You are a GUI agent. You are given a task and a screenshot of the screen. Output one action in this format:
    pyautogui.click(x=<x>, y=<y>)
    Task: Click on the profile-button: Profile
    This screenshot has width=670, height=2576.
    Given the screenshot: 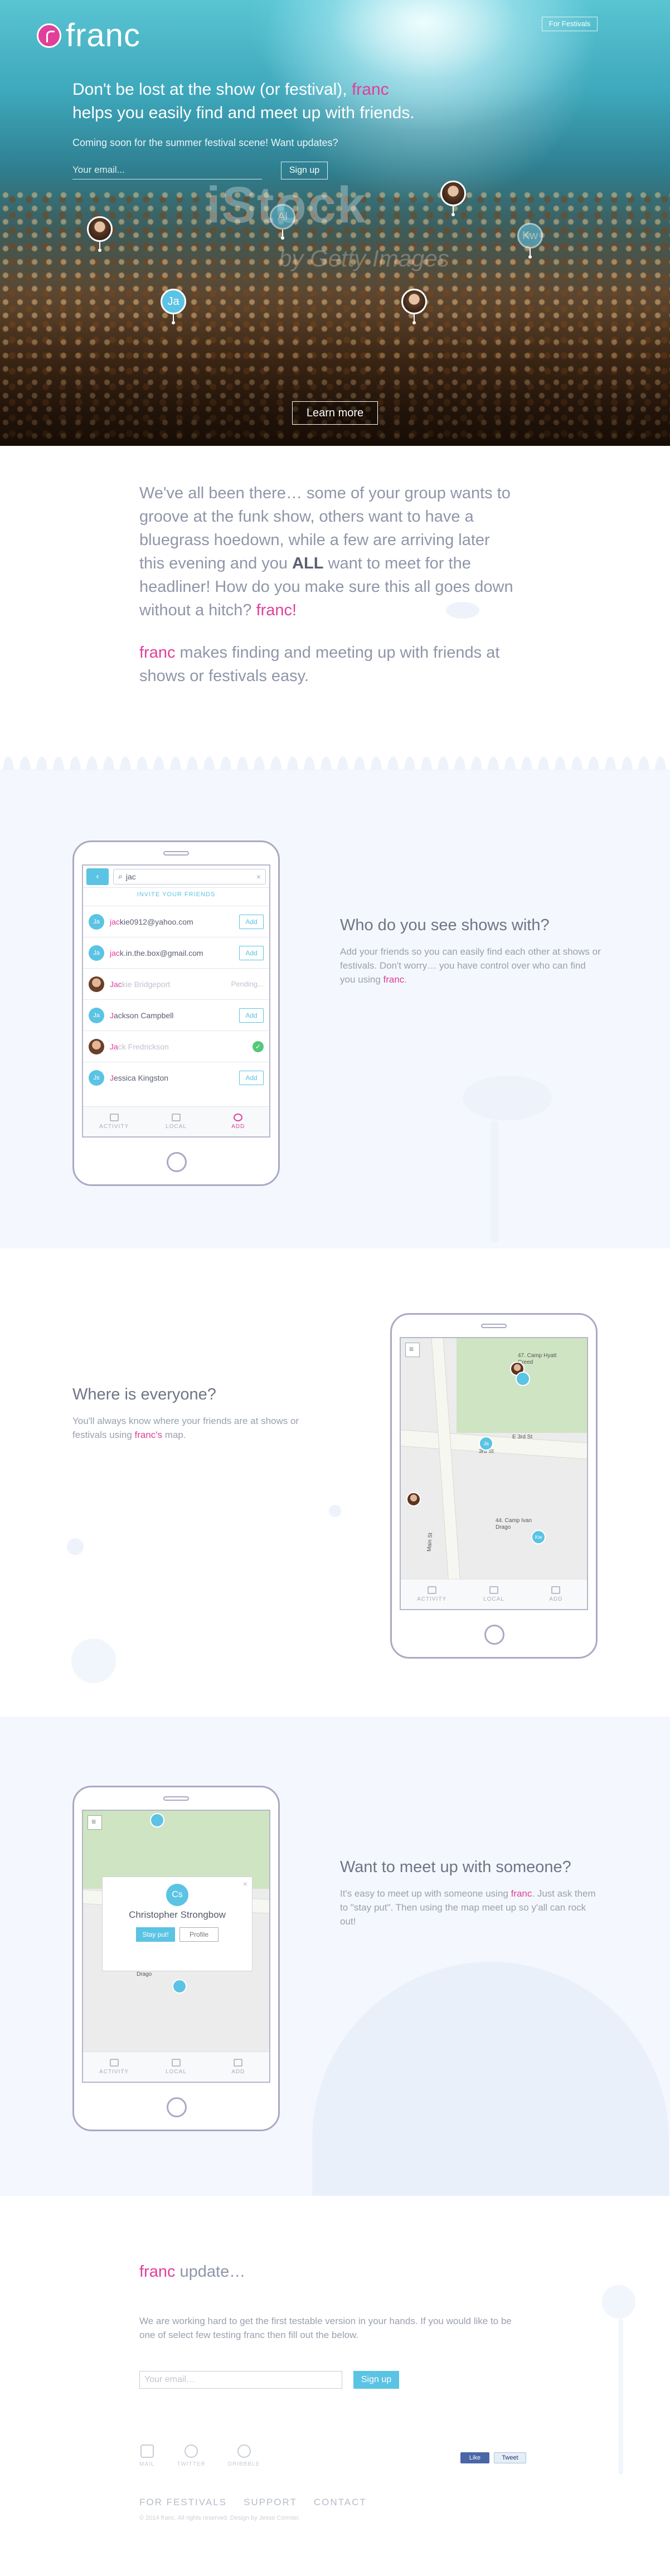 What is the action you would take?
    pyautogui.click(x=199, y=1934)
    